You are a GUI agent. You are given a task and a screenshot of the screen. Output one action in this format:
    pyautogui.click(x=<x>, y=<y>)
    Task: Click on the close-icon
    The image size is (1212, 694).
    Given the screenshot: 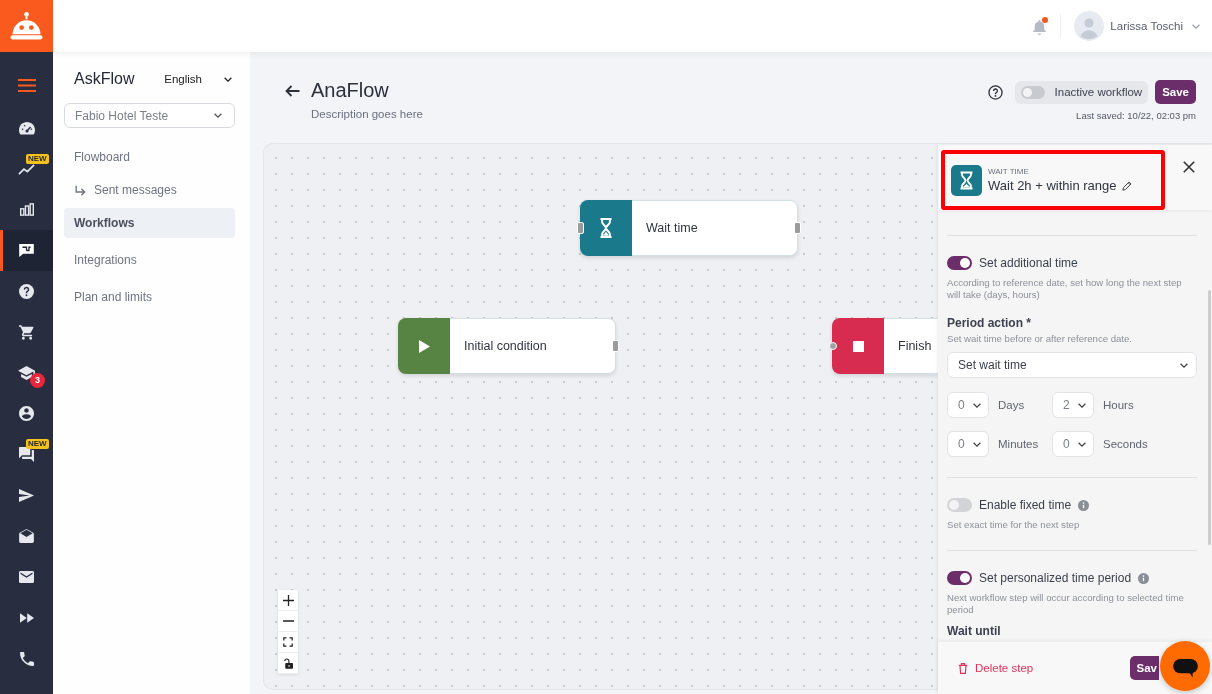 What is the action you would take?
    pyautogui.click(x=1189, y=167)
    